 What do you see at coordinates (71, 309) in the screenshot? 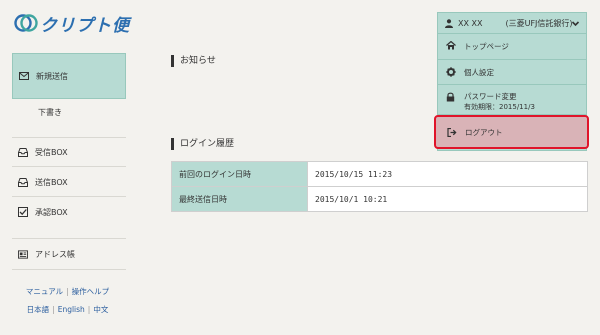
I see `lang-english-link: English` at bounding box center [71, 309].